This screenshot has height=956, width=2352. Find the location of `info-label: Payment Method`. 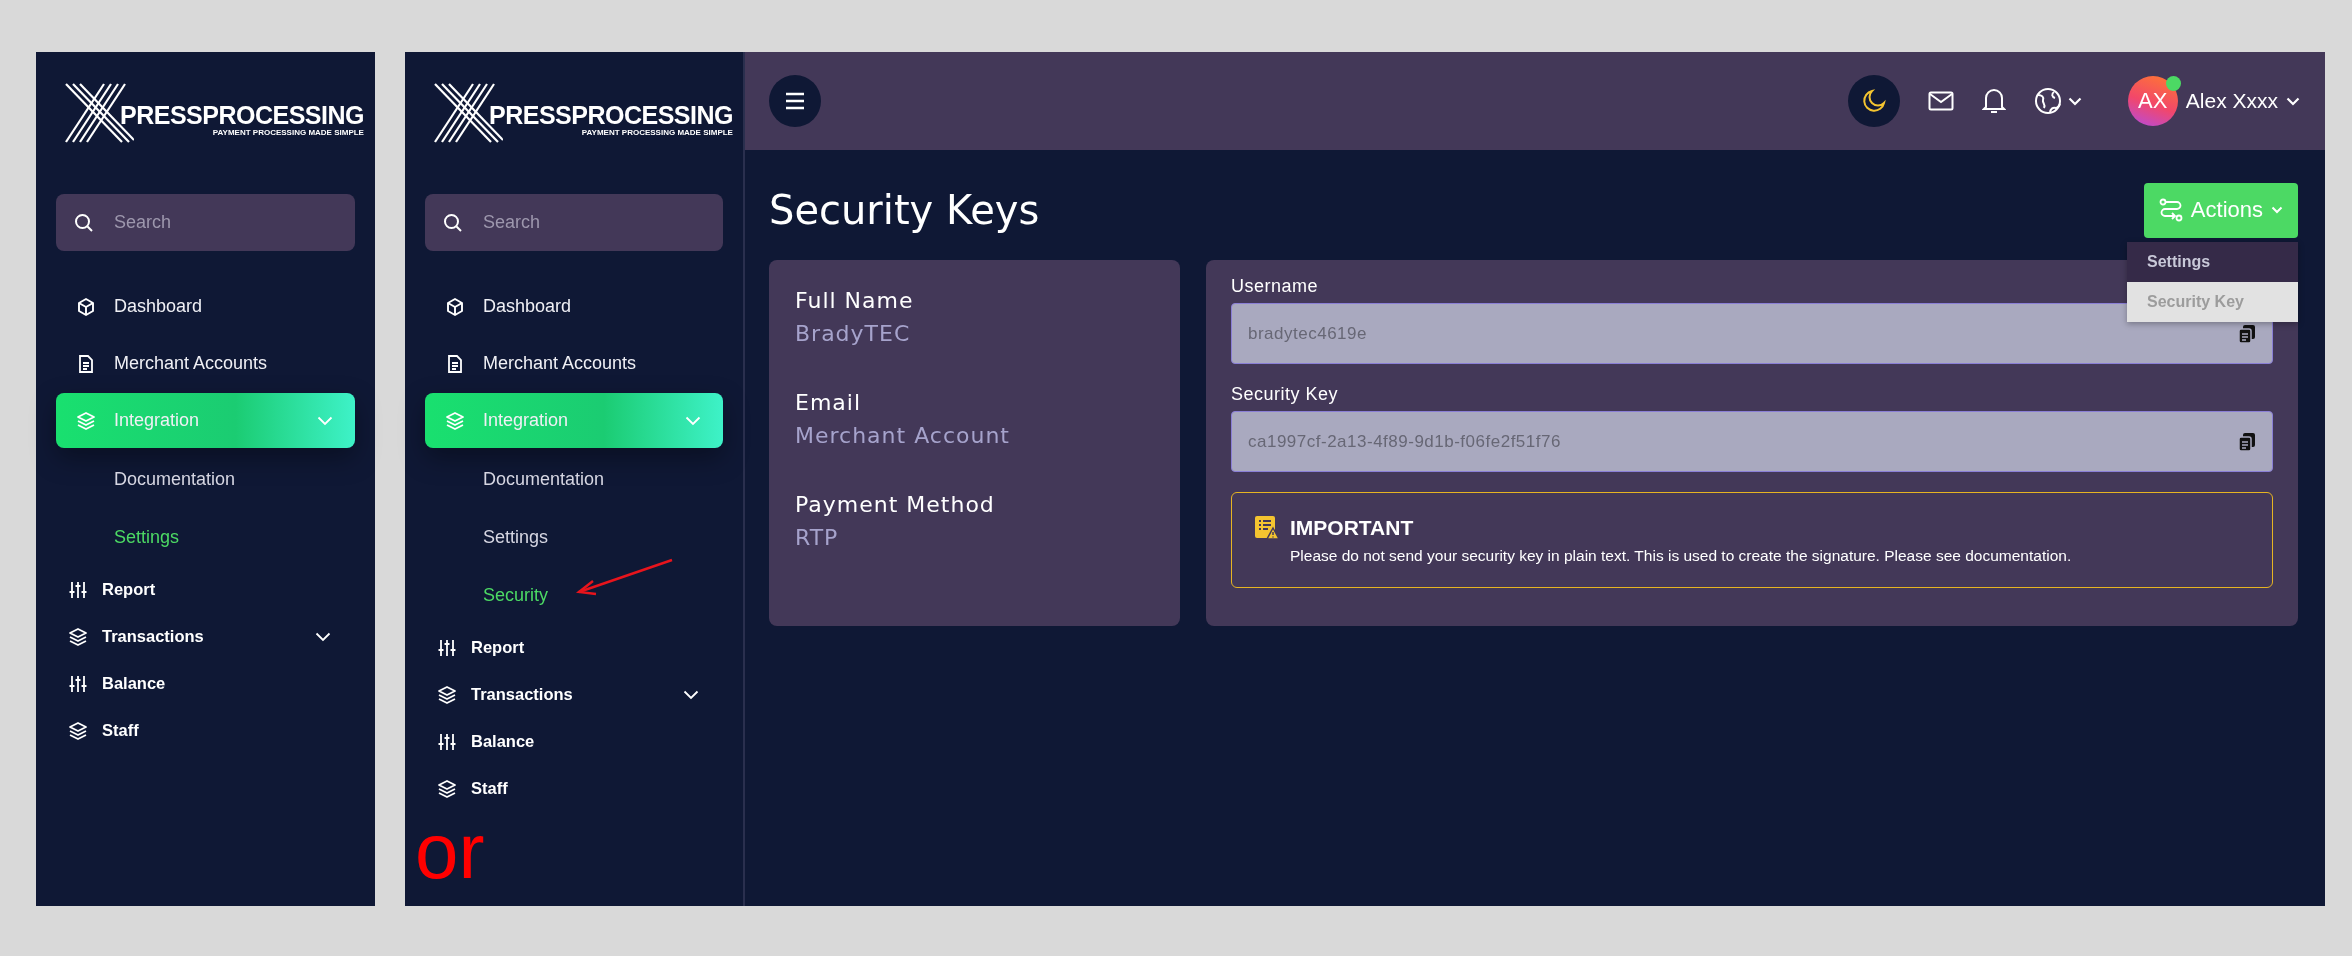

info-label: Payment Method is located at coordinates (895, 504).